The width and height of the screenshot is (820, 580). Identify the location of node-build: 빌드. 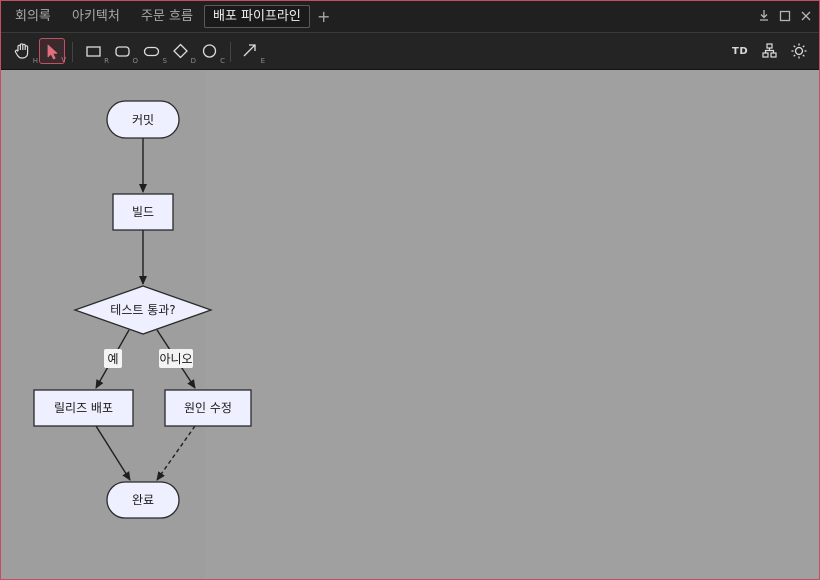
(143, 212).